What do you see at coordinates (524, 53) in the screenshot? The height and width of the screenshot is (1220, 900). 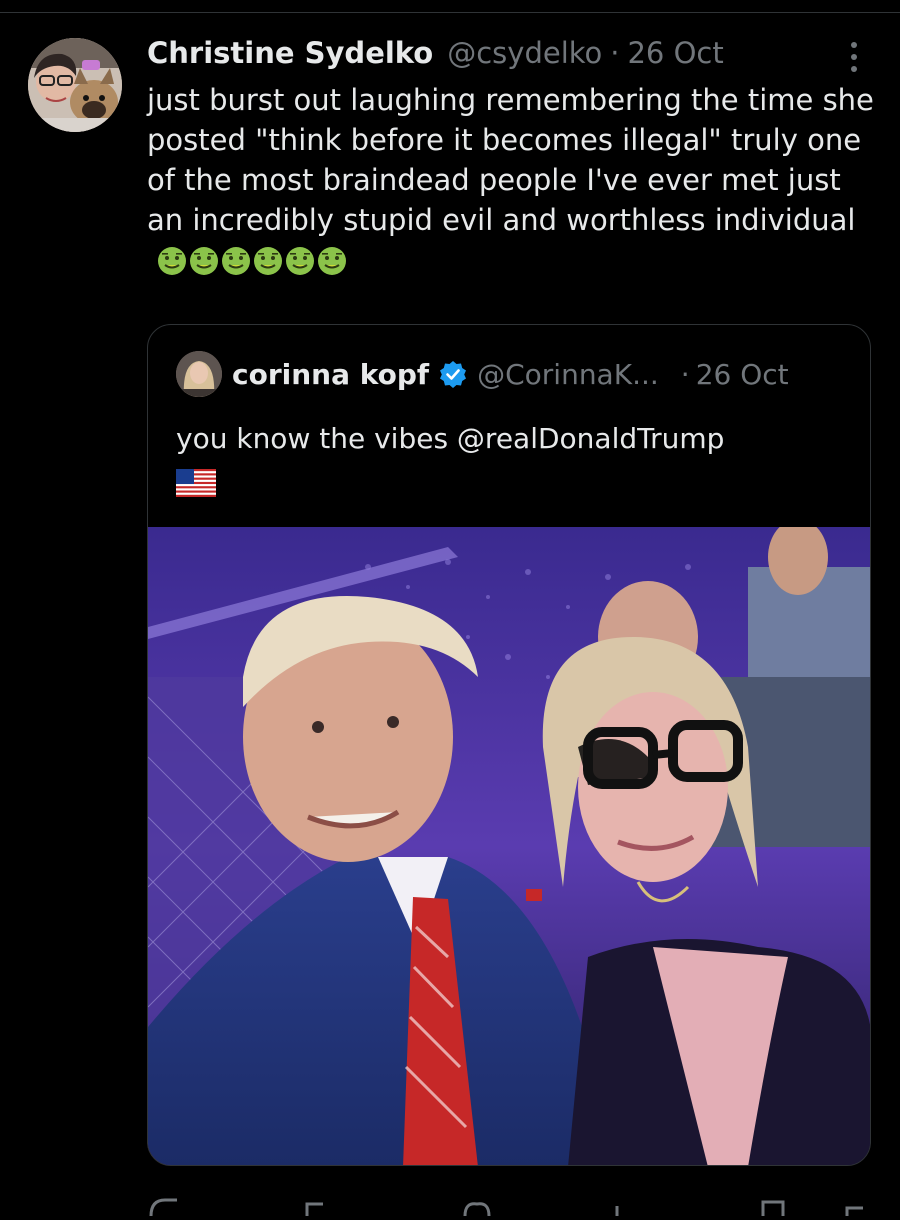 I see `author-handle: @csydelko` at bounding box center [524, 53].